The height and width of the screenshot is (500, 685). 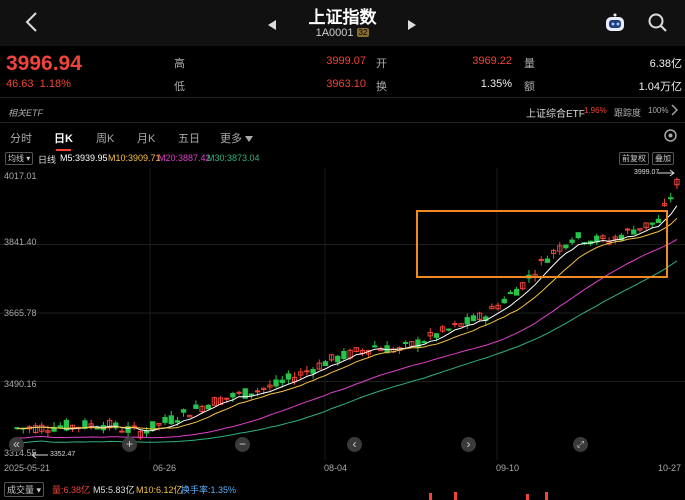 What do you see at coordinates (628, 113) in the screenshot?
I see `track-label: 跟踪度` at bounding box center [628, 113].